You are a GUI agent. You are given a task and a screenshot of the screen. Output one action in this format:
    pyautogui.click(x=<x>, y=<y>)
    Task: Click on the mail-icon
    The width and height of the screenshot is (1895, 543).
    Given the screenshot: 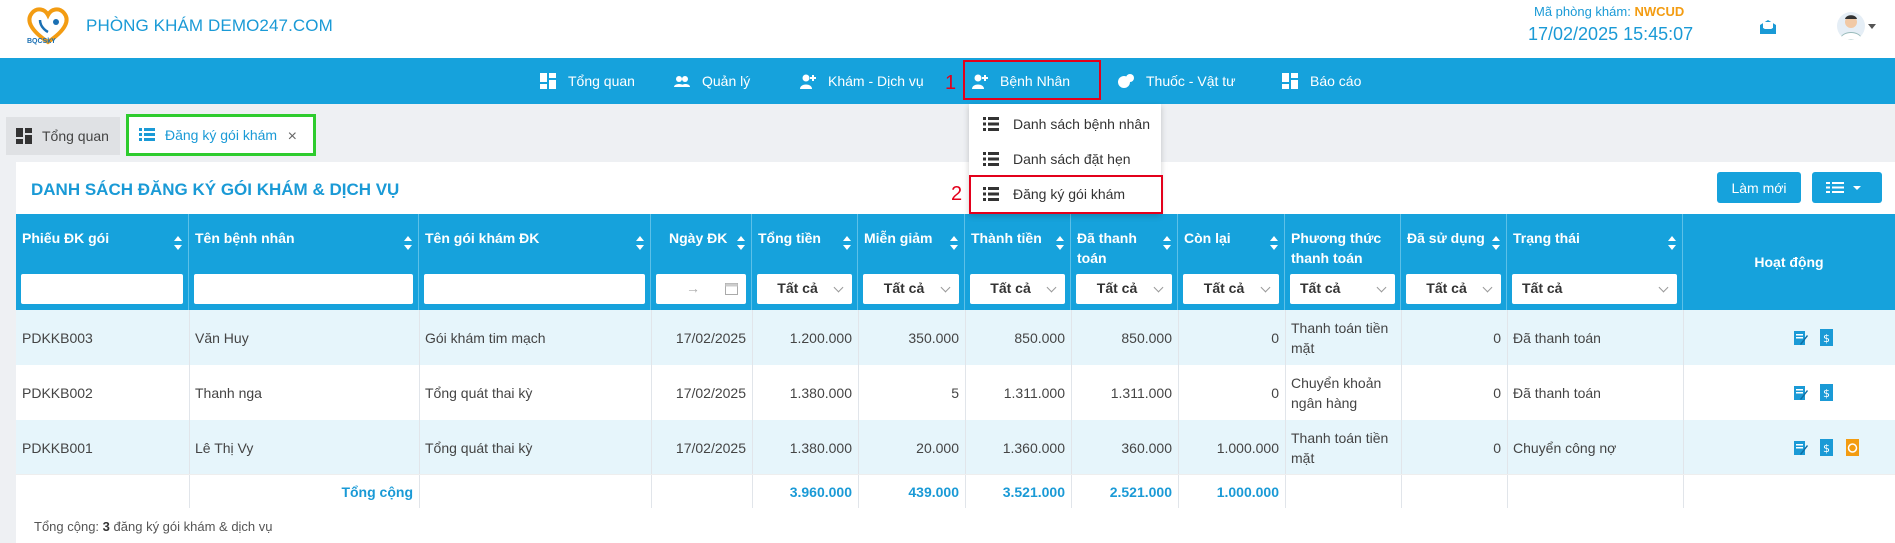 What is the action you would take?
    pyautogui.click(x=1768, y=27)
    